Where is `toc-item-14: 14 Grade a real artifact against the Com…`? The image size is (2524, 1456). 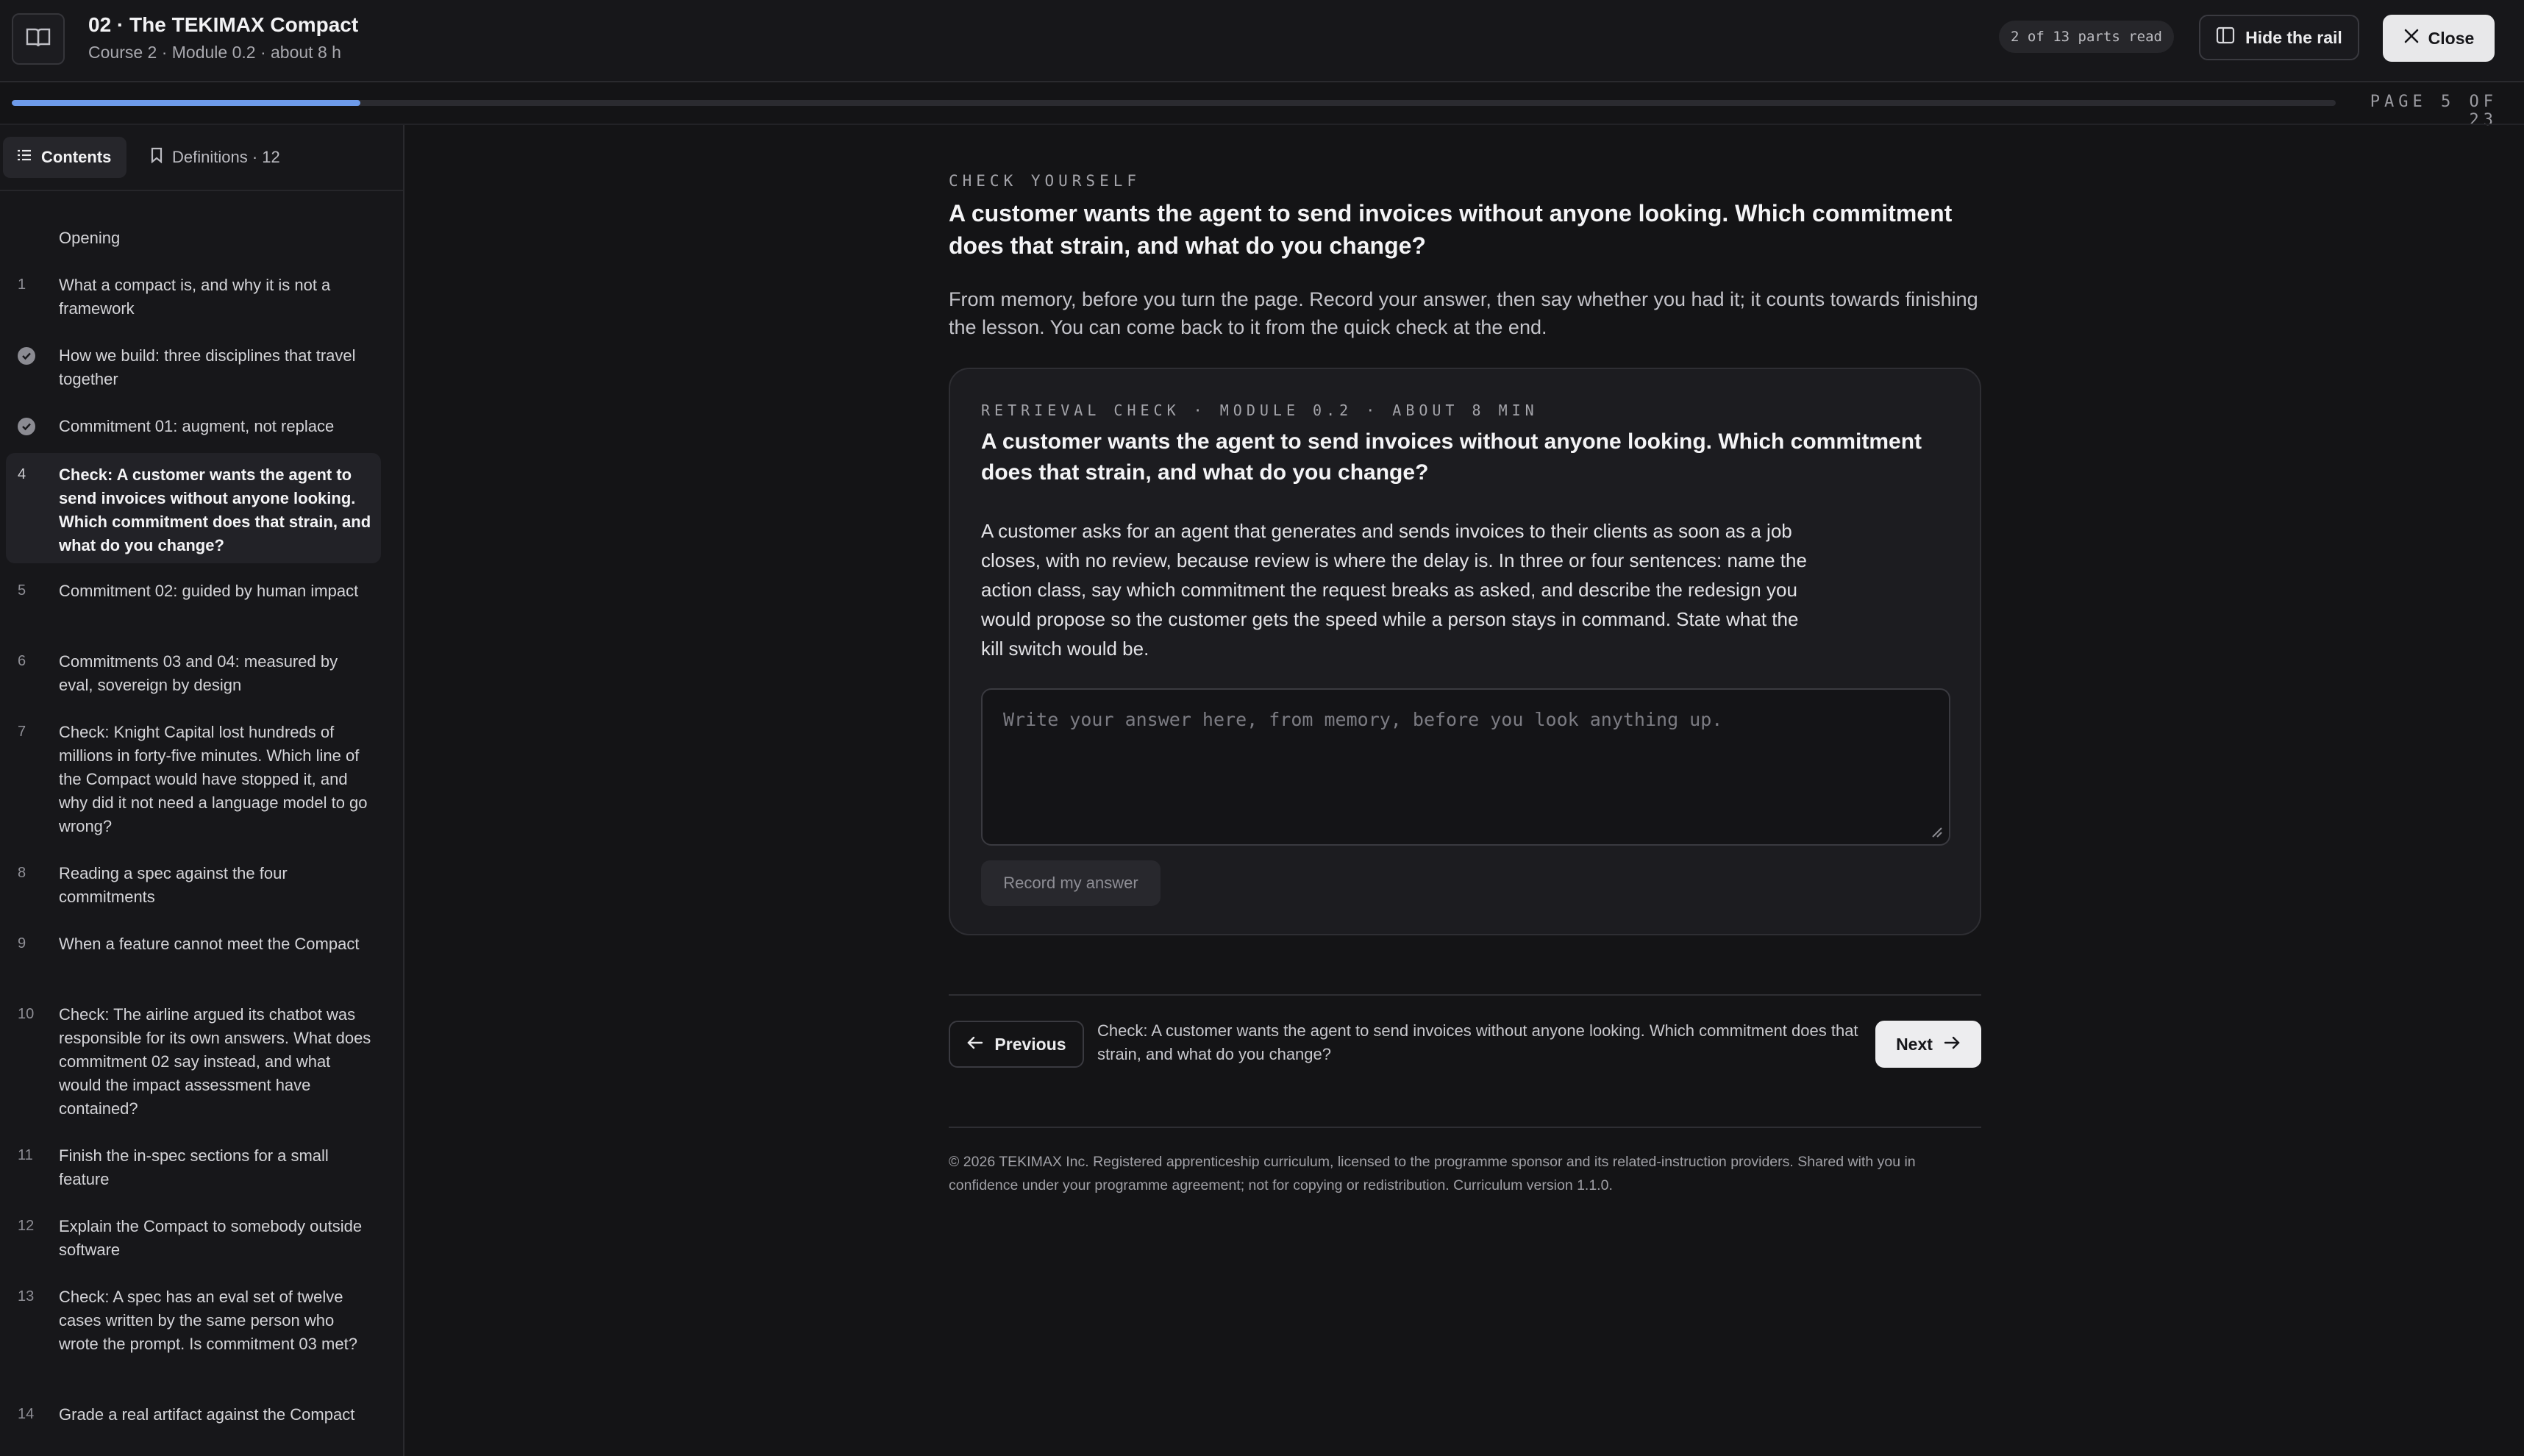 toc-item-14: 14 Grade a real artifact against the Com… is located at coordinates (193, 1417).